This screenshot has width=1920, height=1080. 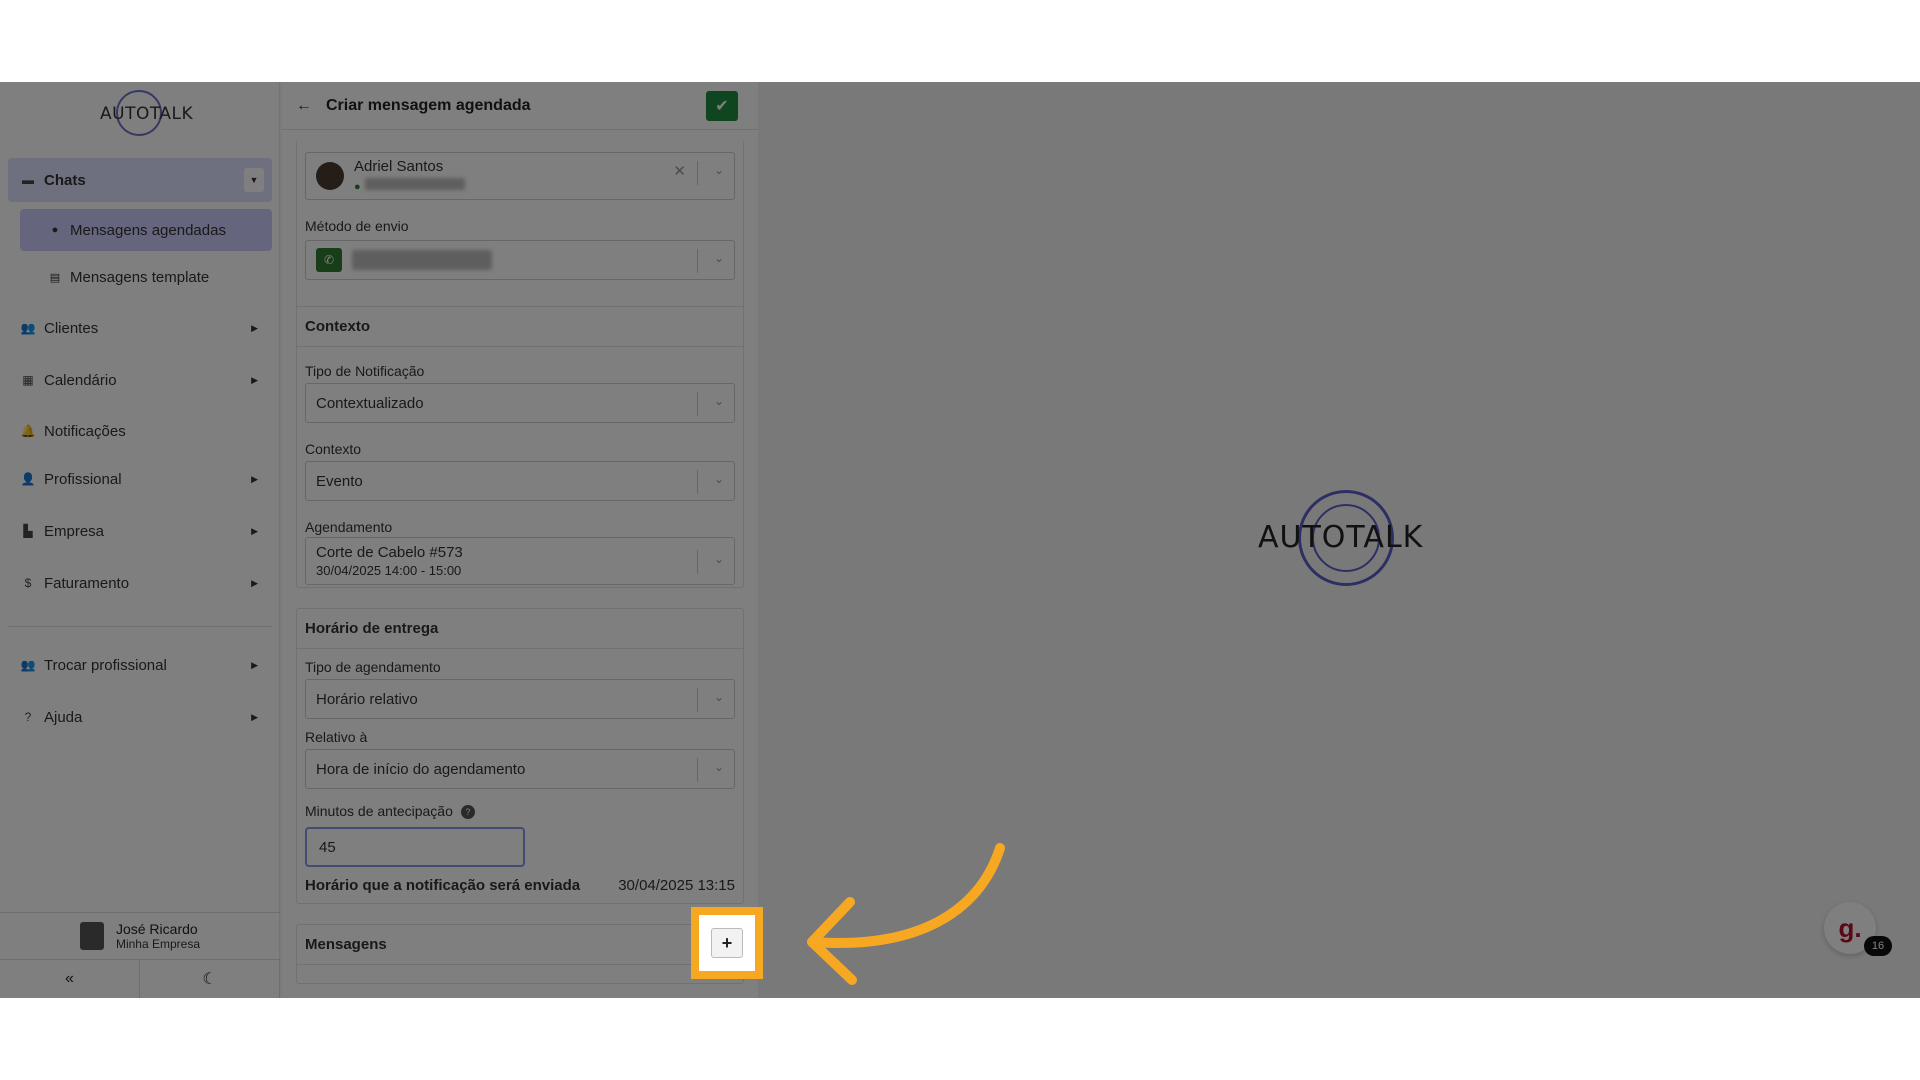 I want to click on schedule-type-select: Horário relativo ⌄, so click(x=520, y=699).